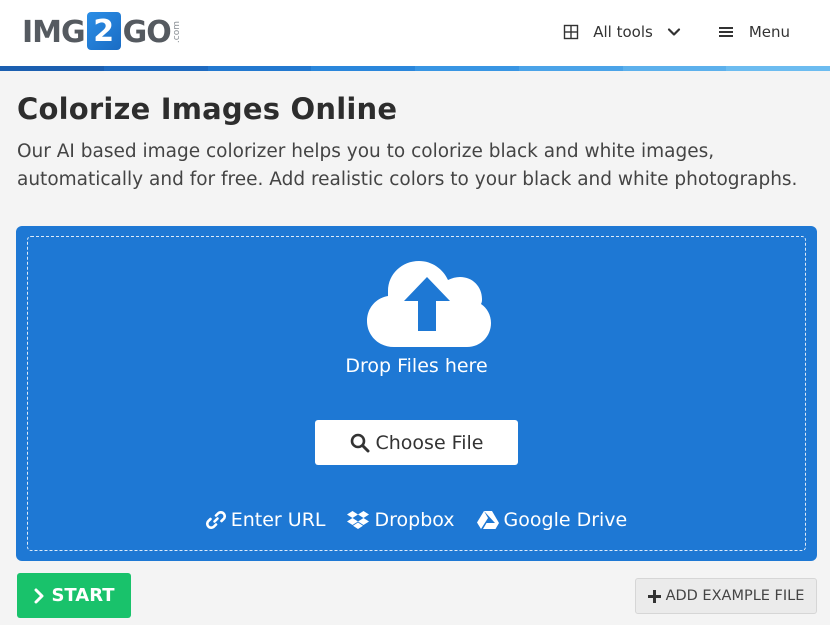 The width and height of the screenshot is (830, 625). Describe the element at coordinates (416, 366) in the screenshot. I see `drop-files-label: Drop Files here` at that location.